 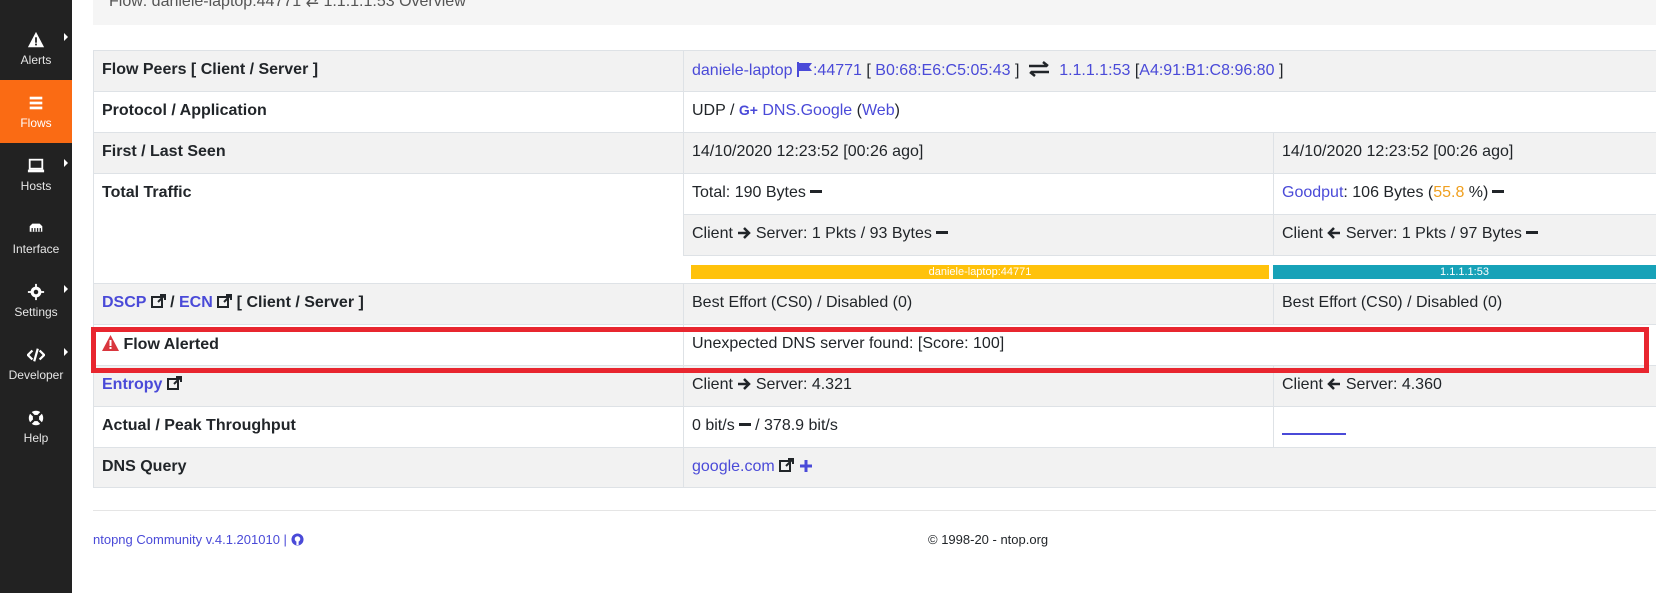 I want to click on total-bytes: Total: 190 Bytes, so click(x=978, y=194).